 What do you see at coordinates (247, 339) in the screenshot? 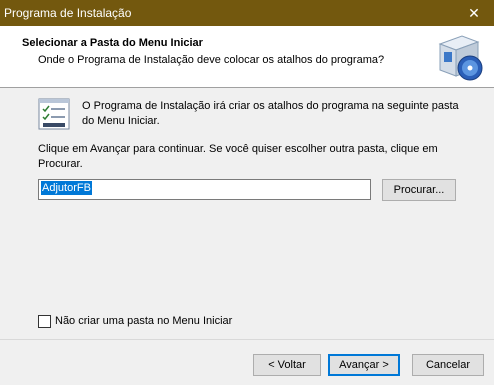
I see `footer-divider` at bounding box center [247, 339].